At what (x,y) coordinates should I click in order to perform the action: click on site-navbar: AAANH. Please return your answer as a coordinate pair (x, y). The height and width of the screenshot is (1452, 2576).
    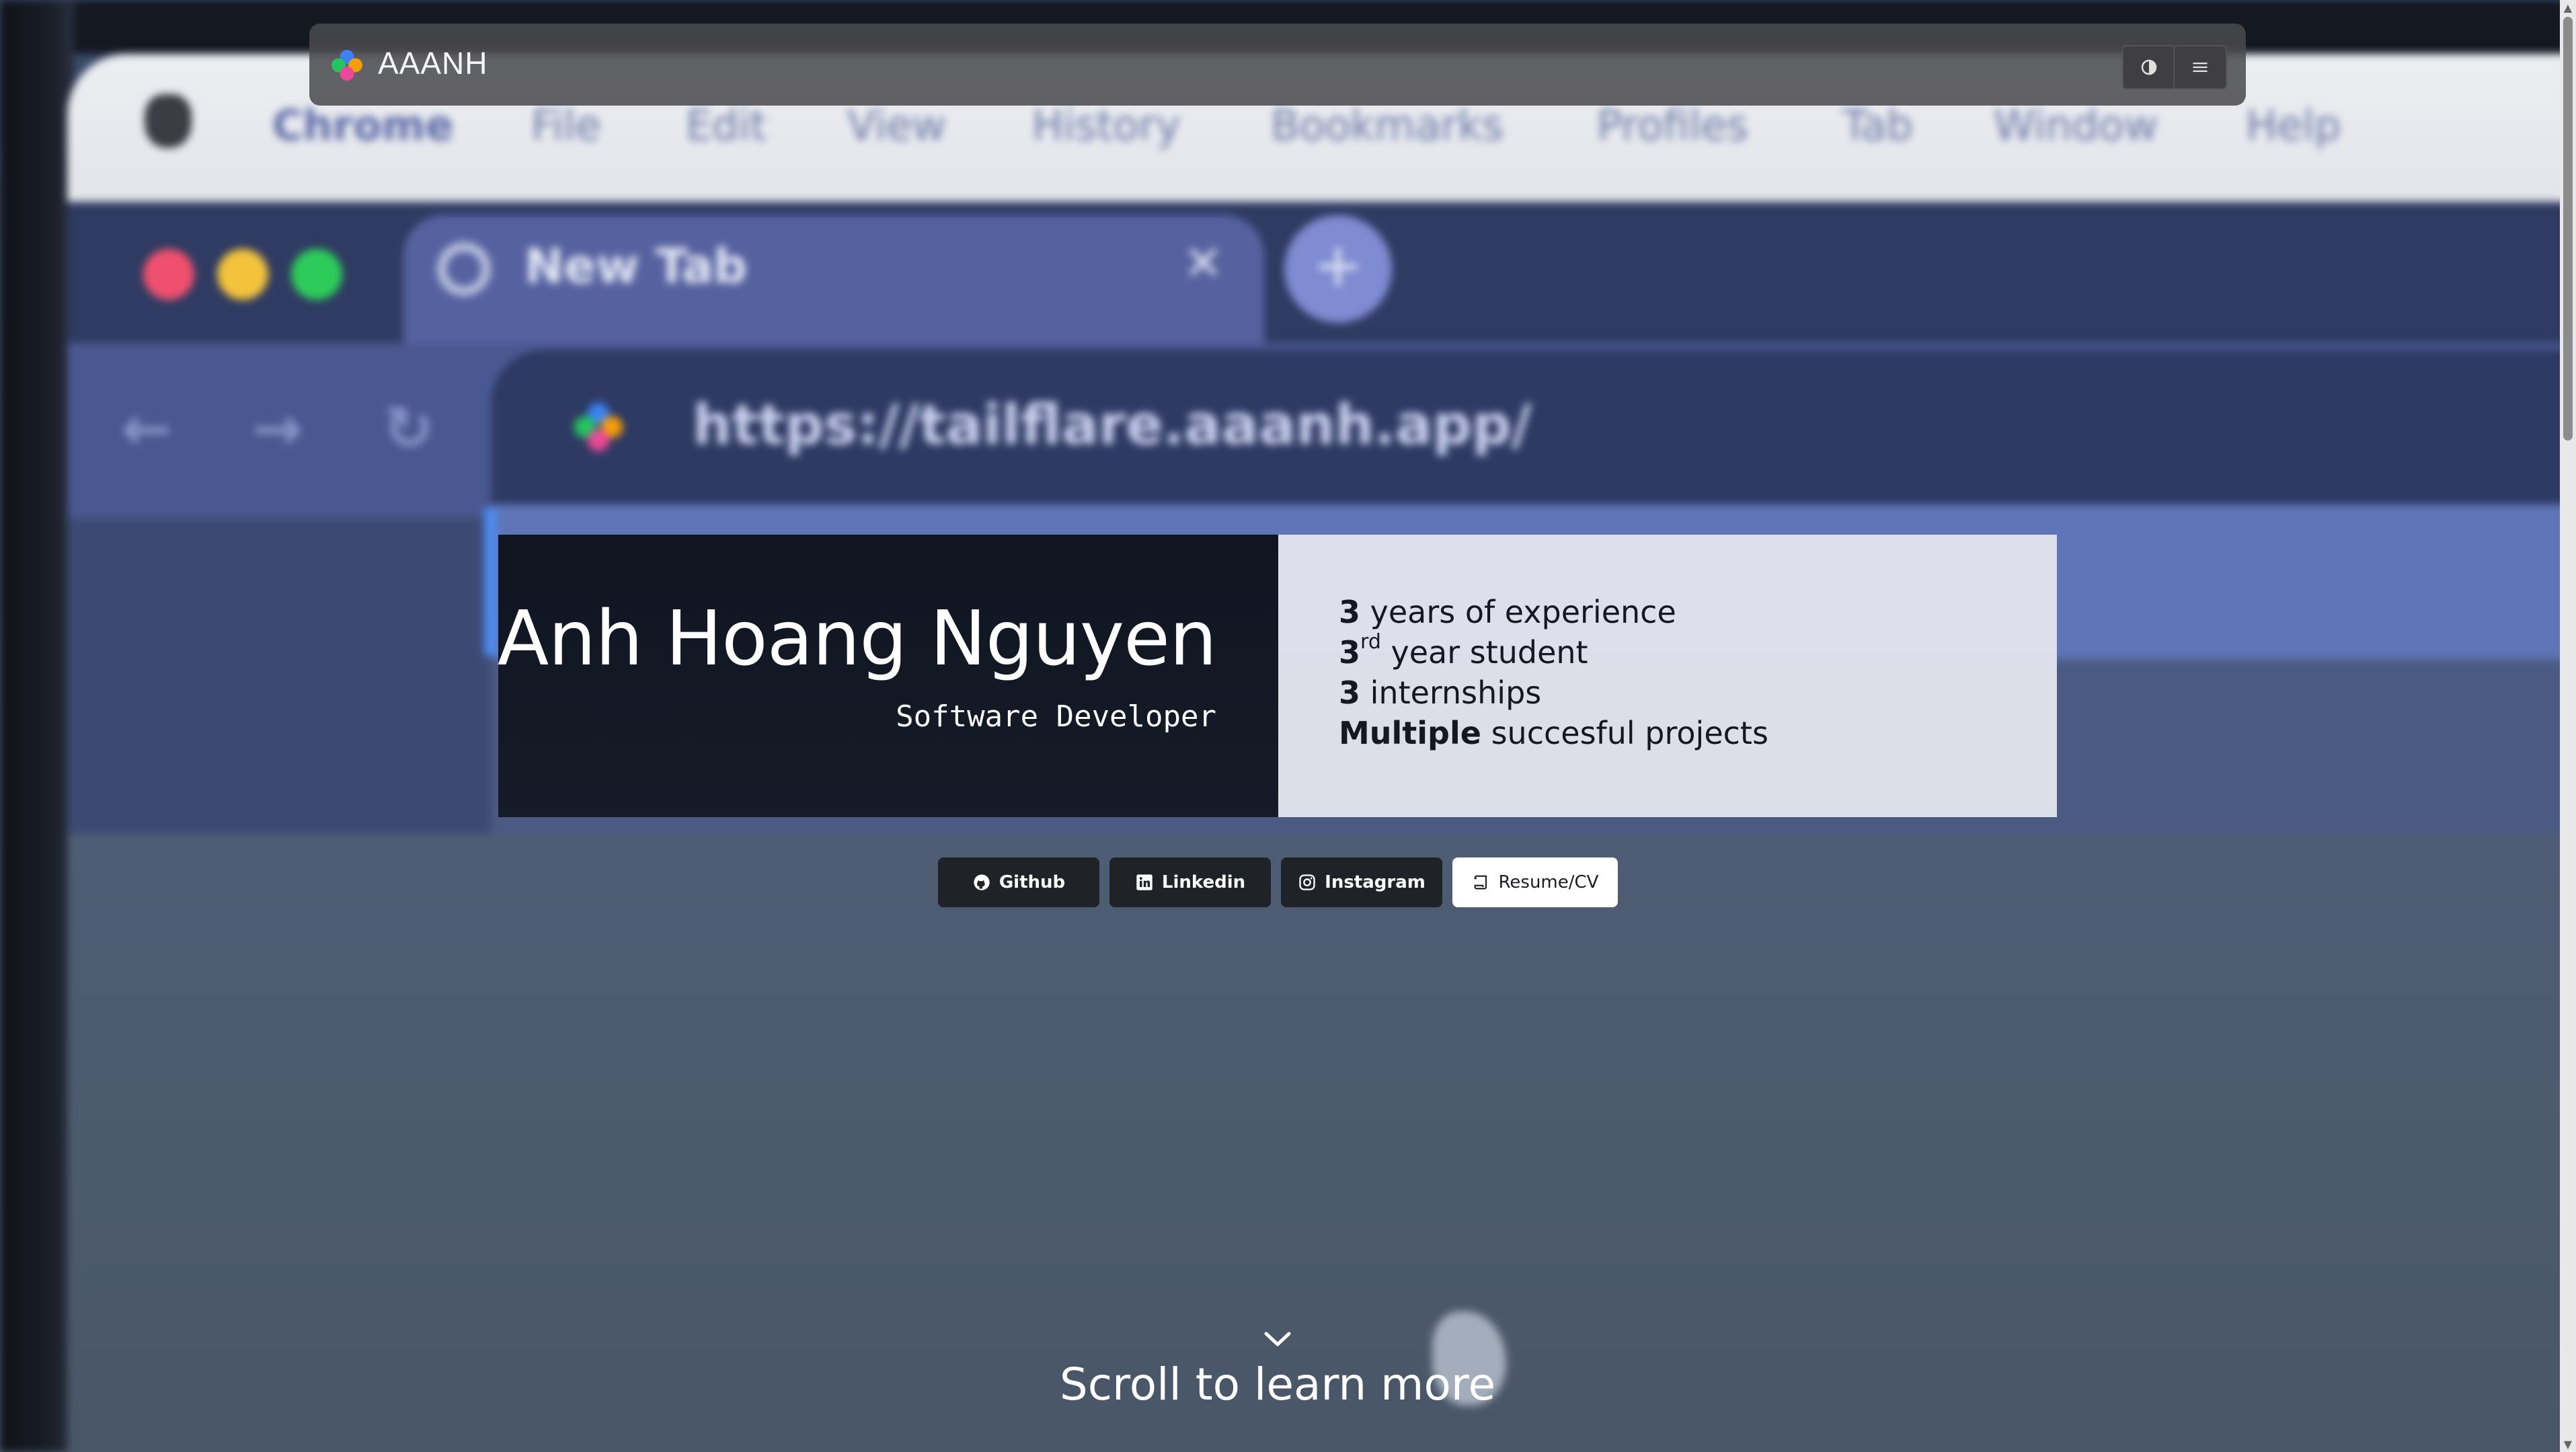
    Looking at the image, I should click on (1277, 65).